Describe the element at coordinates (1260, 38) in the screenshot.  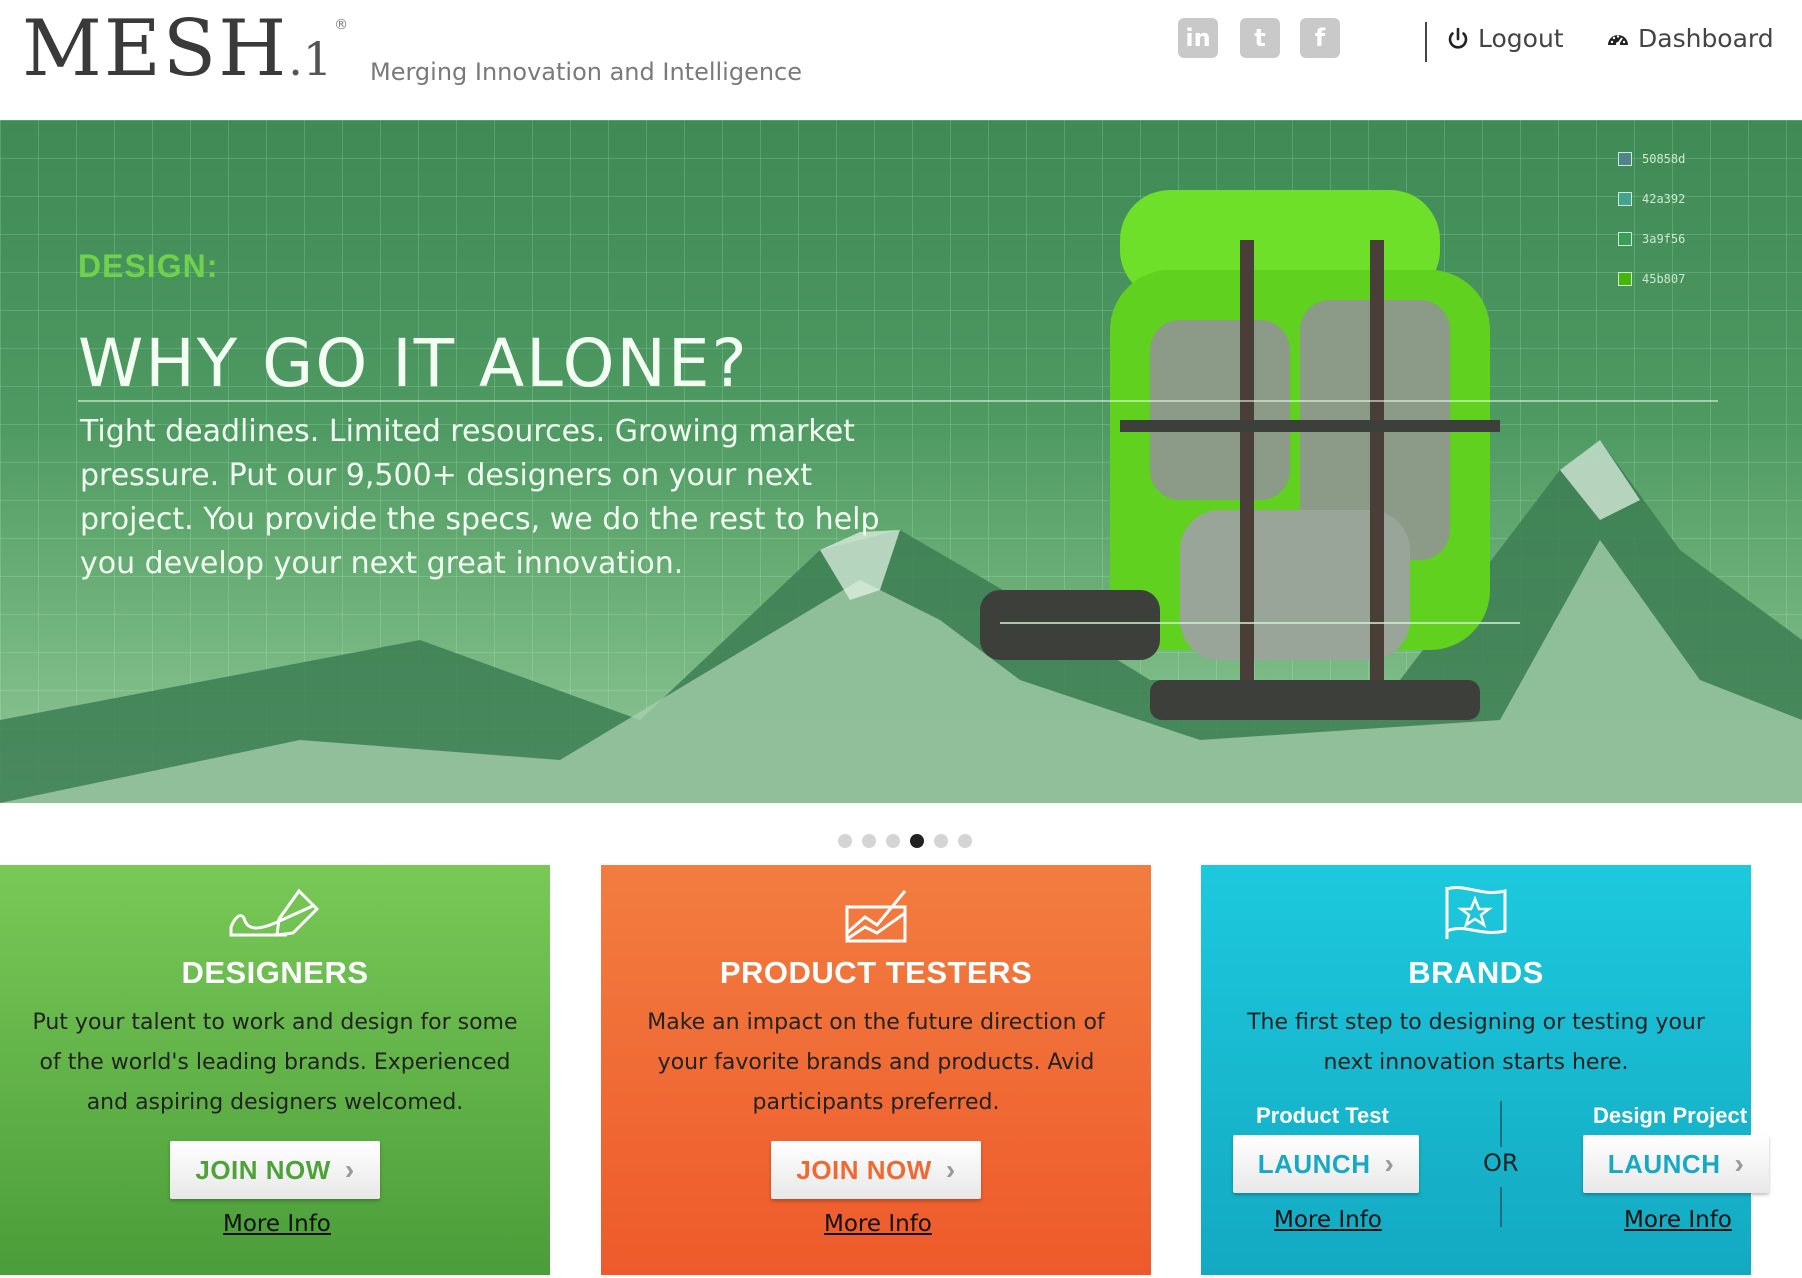
I see `twitter-icon: t` at that location.